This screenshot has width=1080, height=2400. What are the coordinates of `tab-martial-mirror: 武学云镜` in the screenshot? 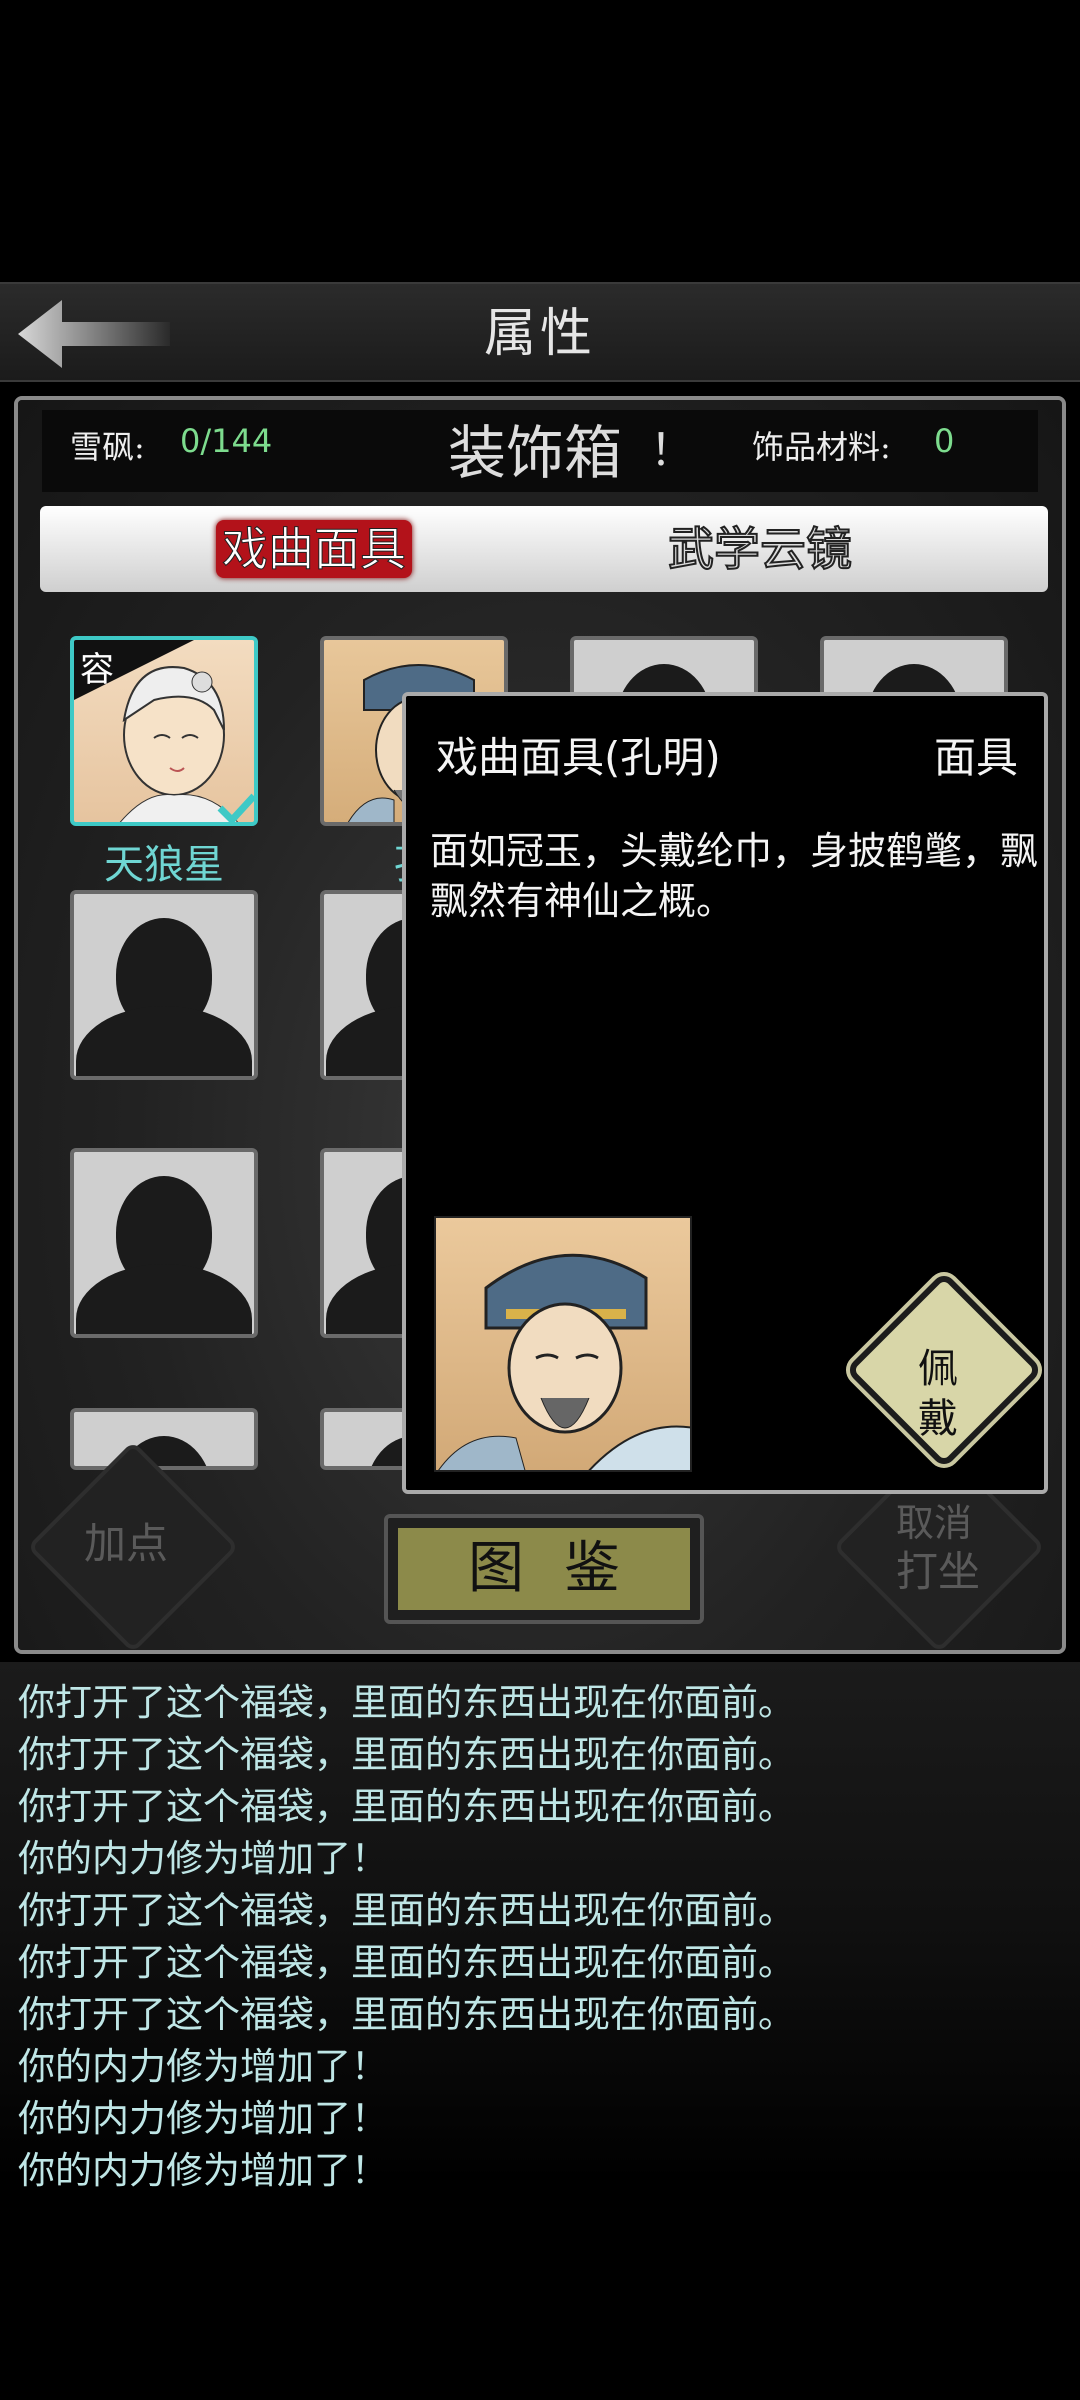 It's located at (760, 549).